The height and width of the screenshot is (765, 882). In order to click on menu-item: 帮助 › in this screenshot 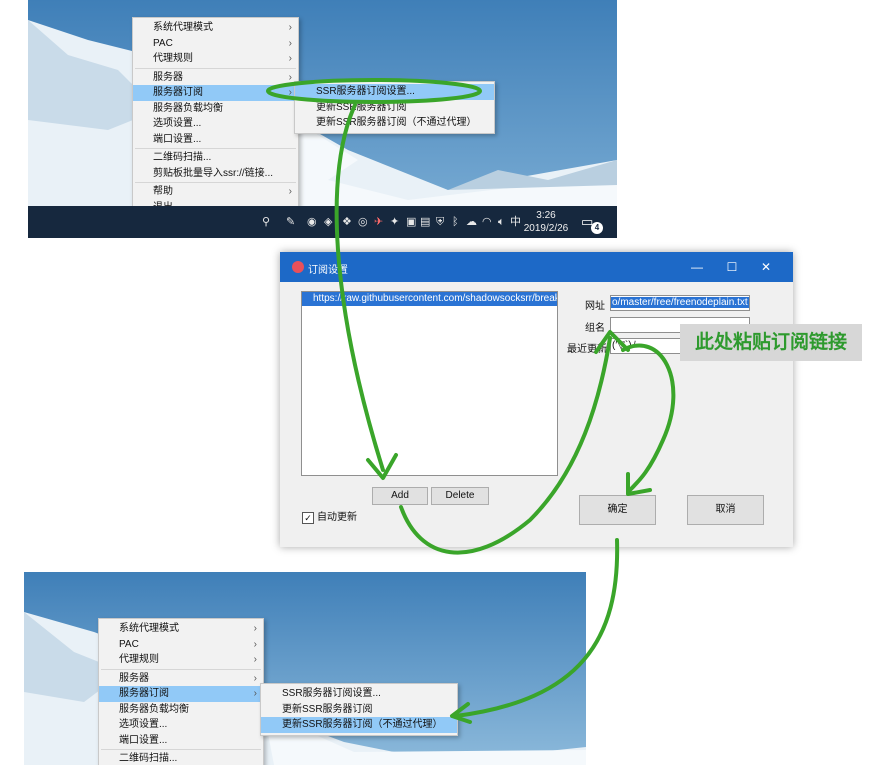, I will do `click(215, 192)`.